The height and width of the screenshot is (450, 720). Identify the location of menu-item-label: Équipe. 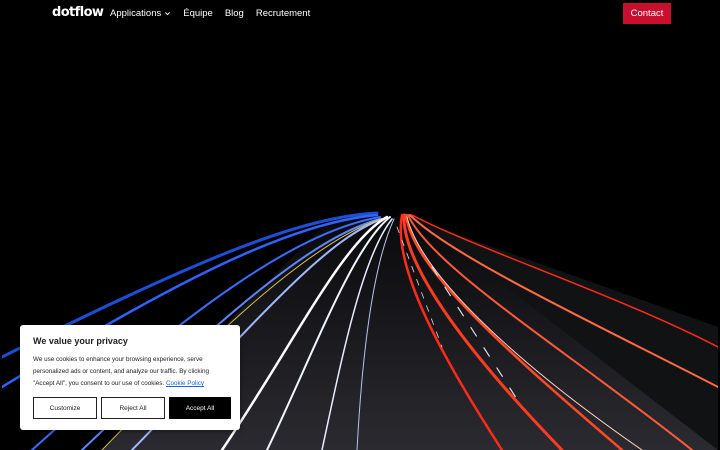
(198, 13).